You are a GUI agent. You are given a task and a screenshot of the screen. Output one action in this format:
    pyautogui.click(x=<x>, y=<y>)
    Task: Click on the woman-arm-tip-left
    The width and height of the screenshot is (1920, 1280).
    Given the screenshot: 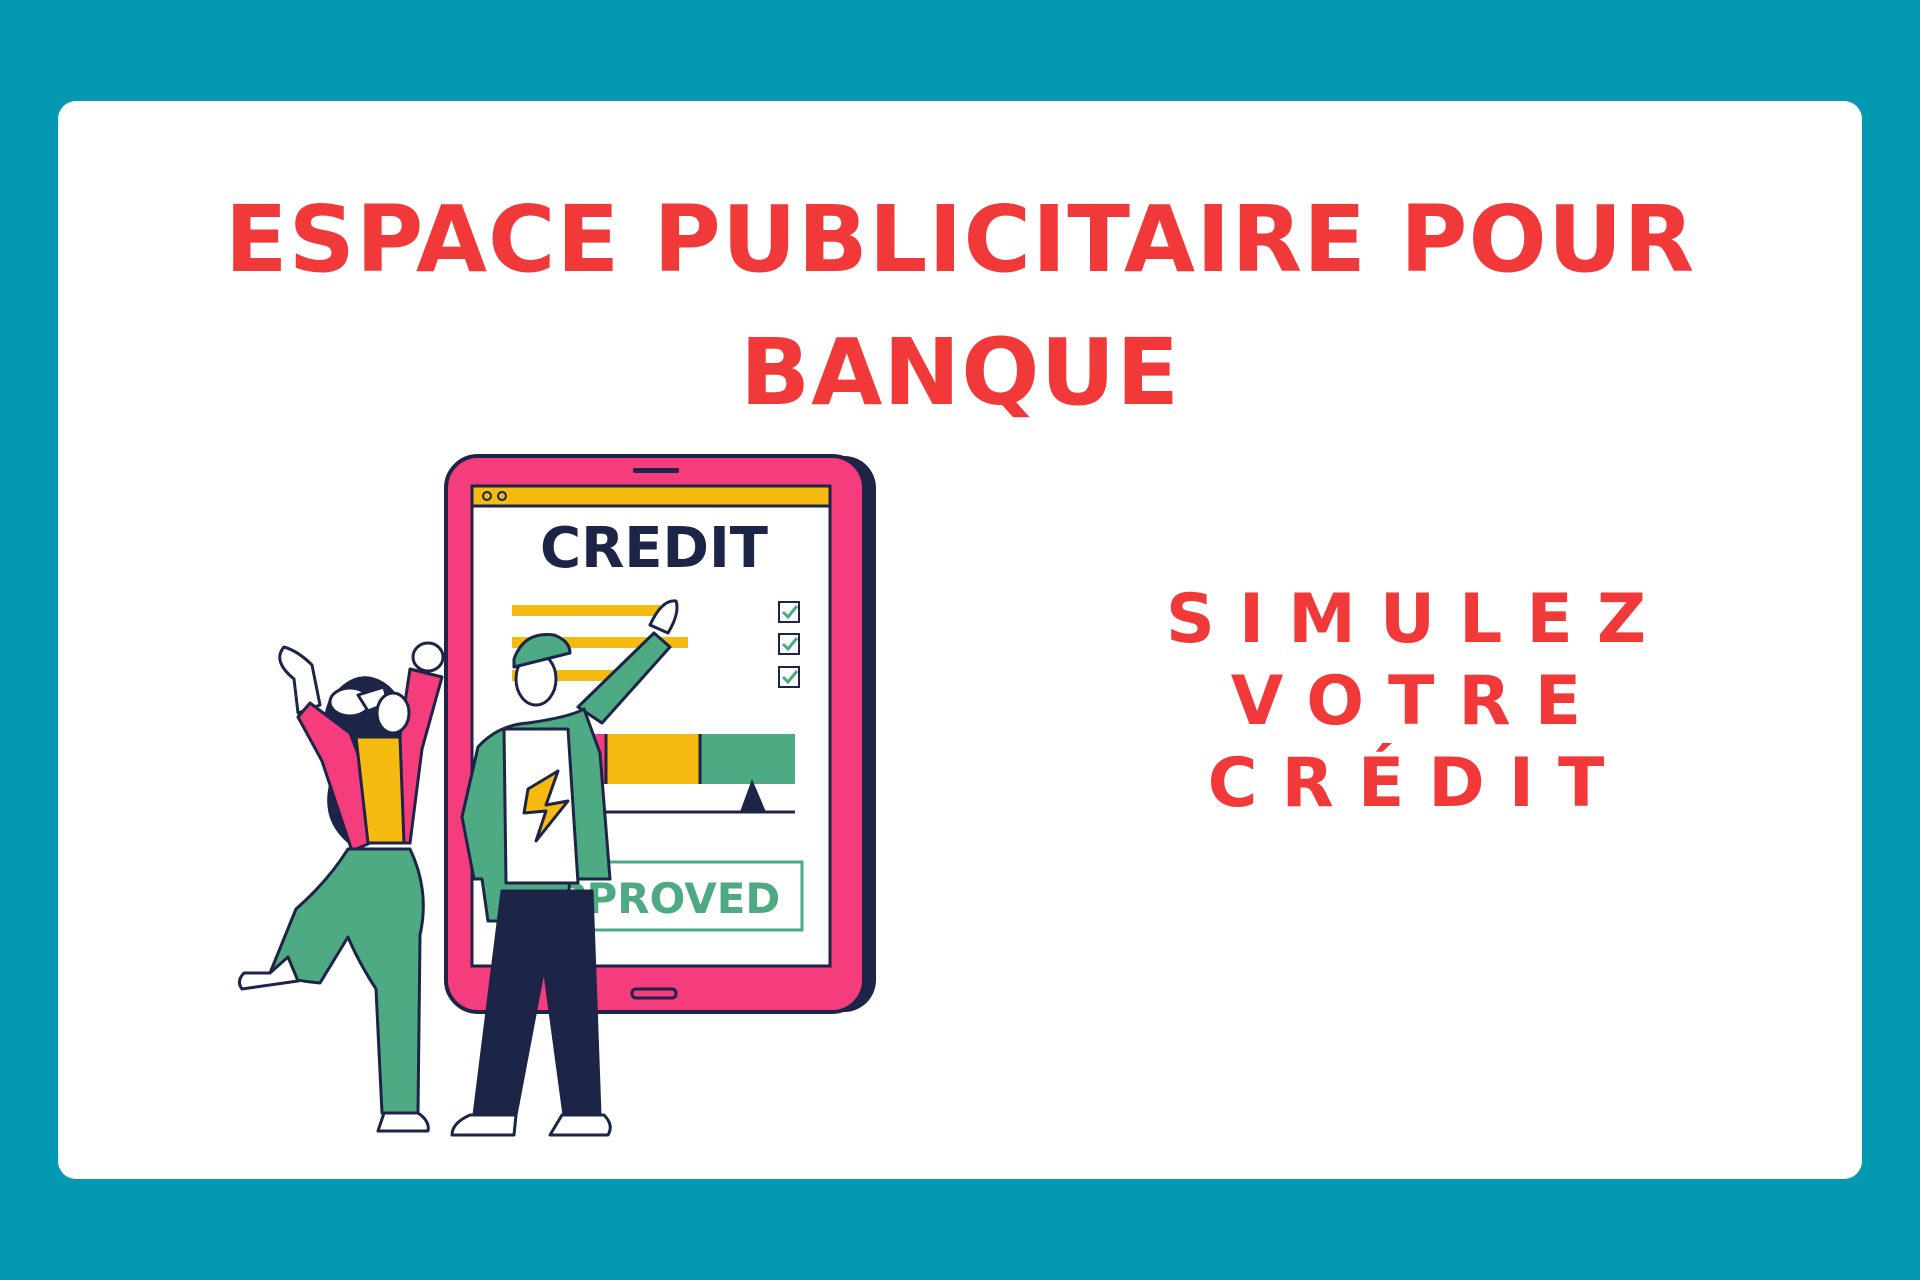 What is the action you would take?
    pyautogui.click(x=300, y=680)
    